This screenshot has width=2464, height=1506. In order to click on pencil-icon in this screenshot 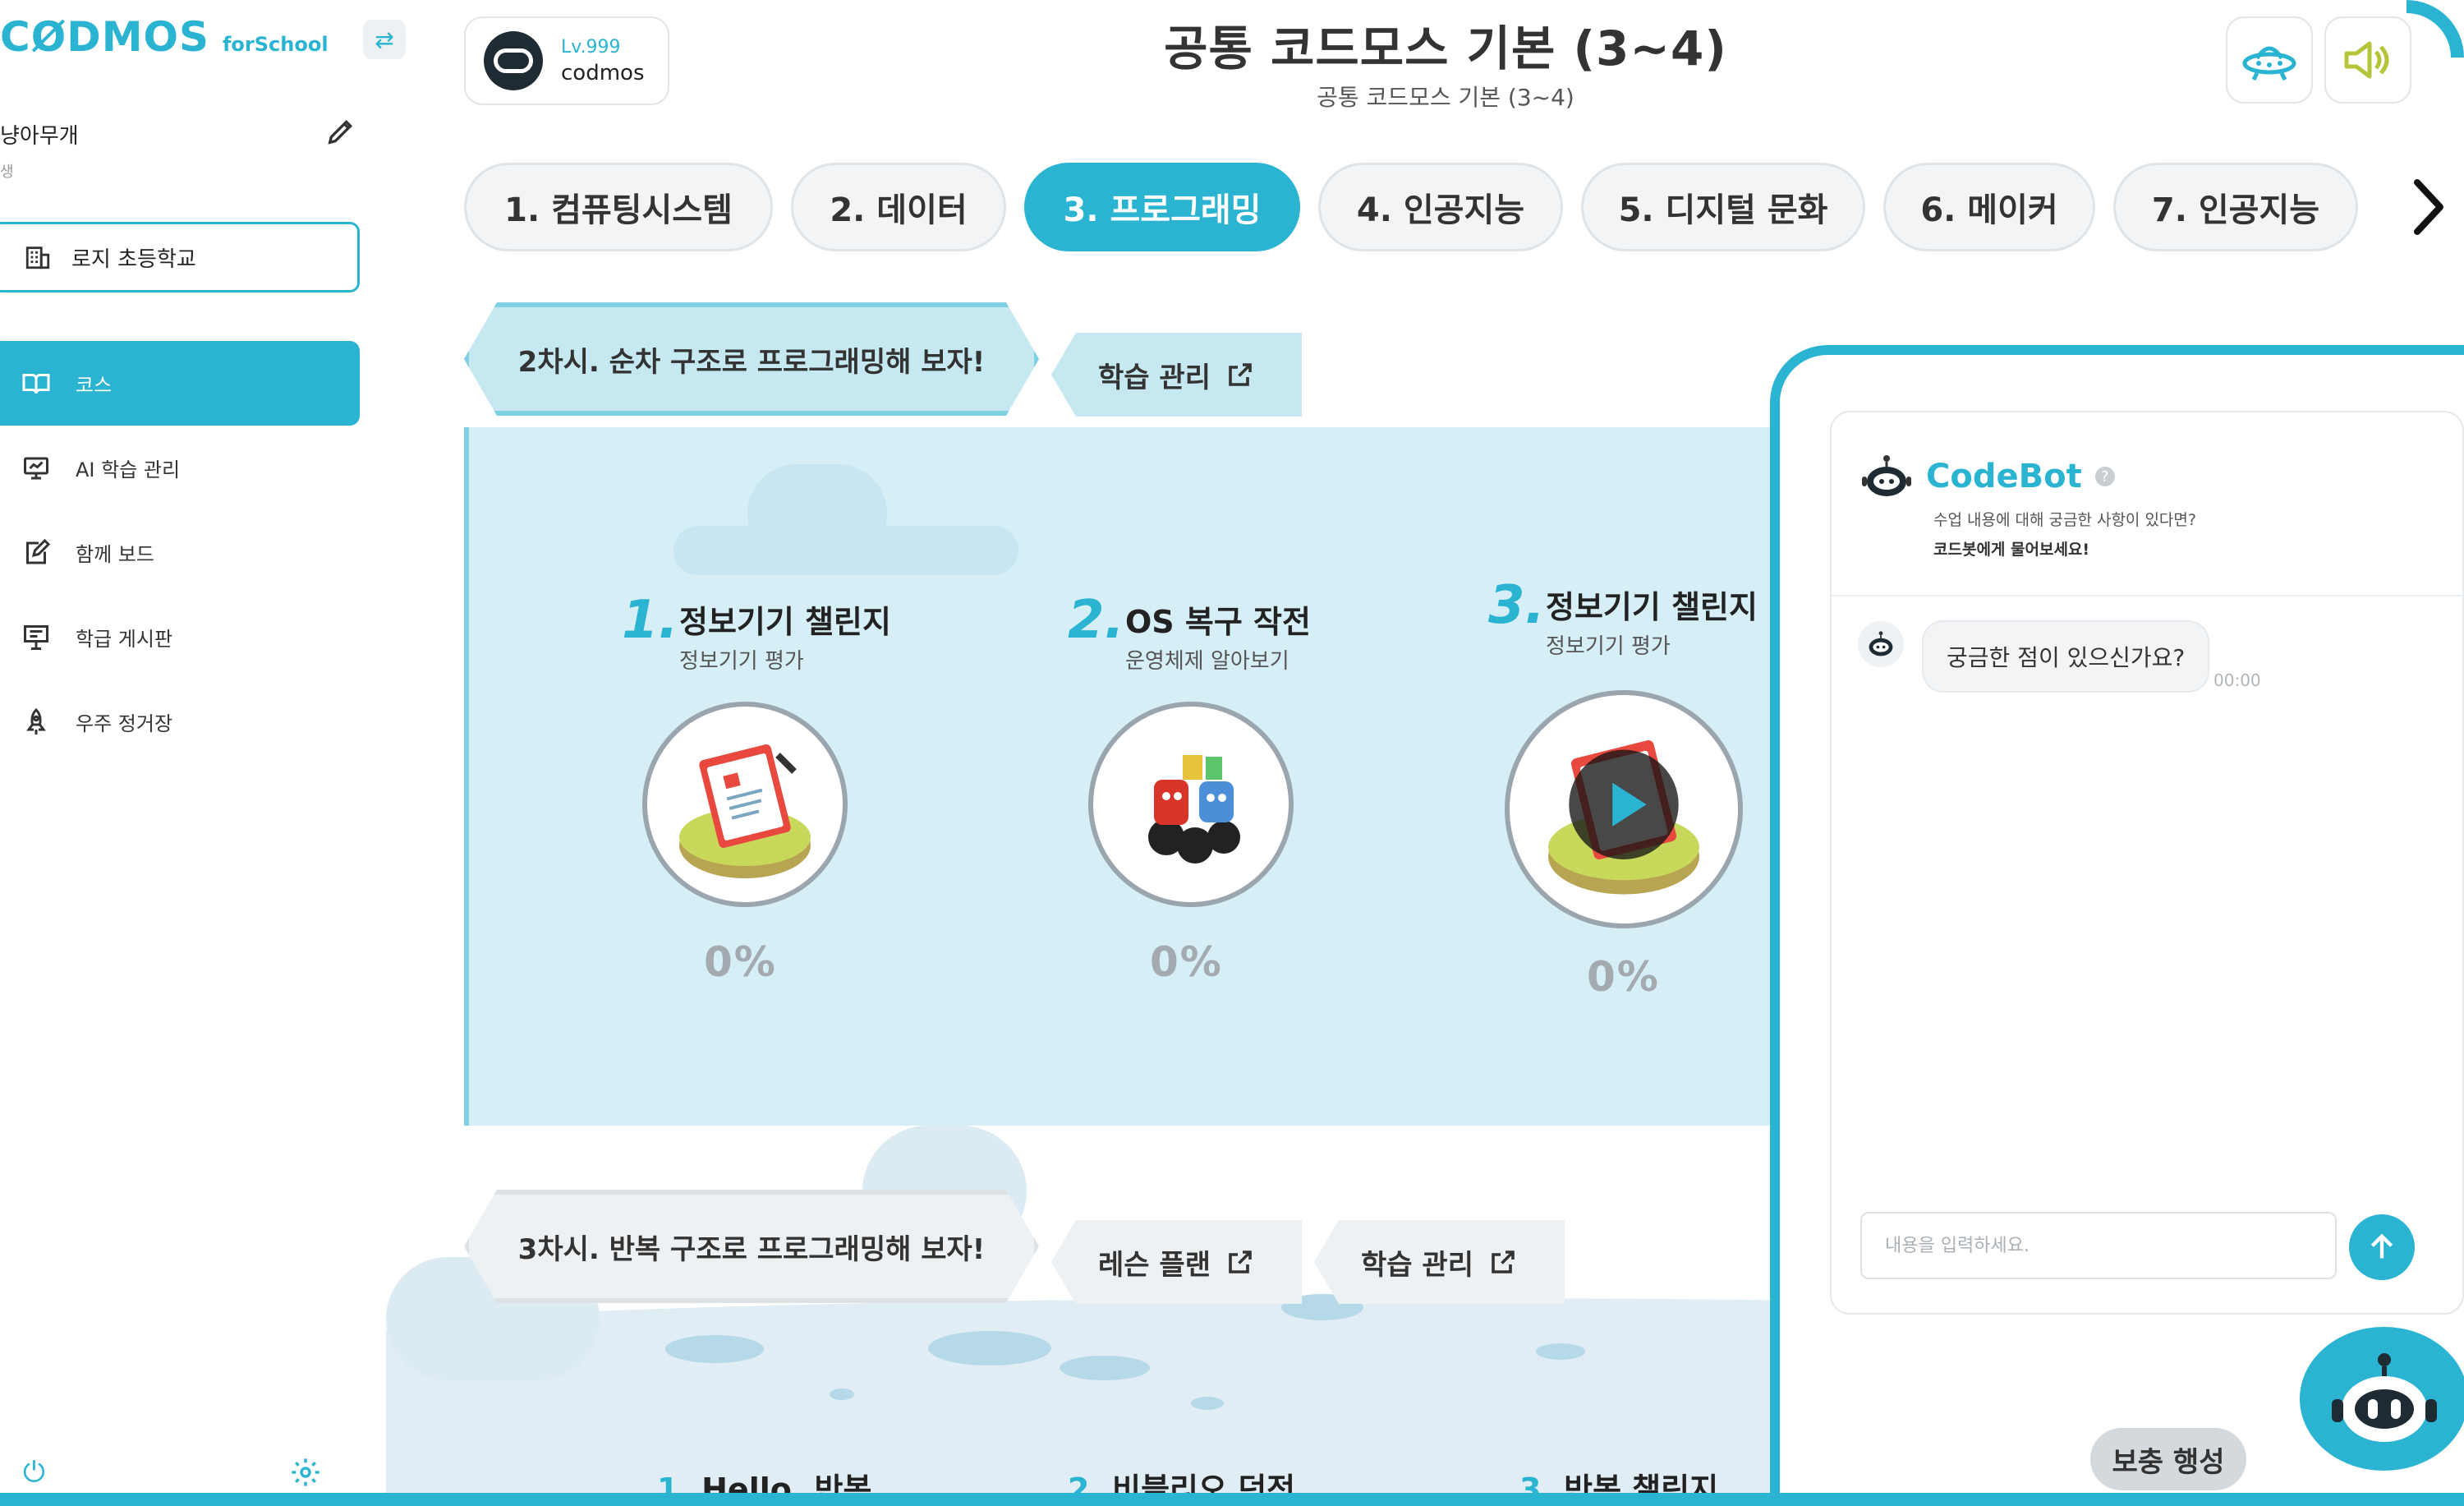, I will do `click(340, 131)`.